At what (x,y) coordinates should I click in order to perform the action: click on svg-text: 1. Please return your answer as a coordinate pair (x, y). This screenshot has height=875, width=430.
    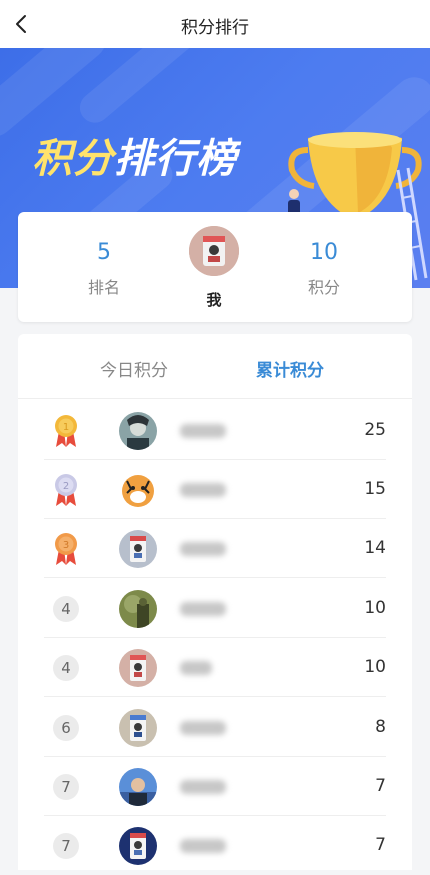
    Looking at the image, I should click on (66, 427).